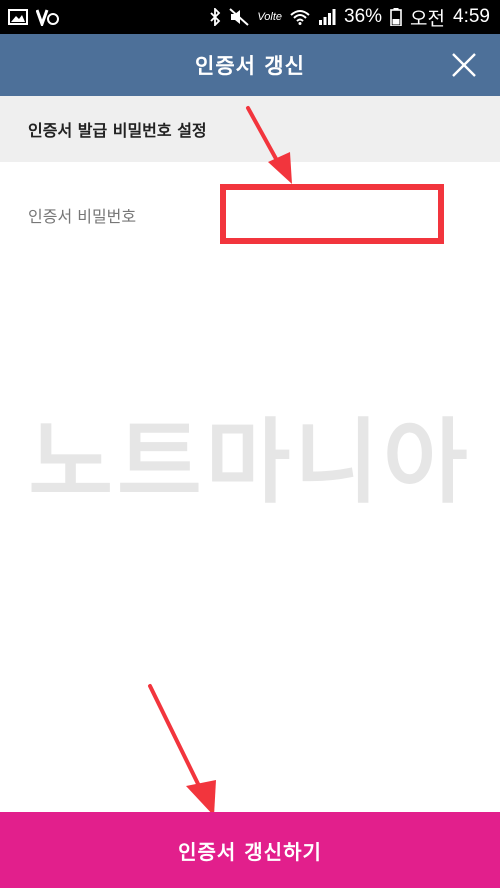  What do you see at coordinates (270, 17) in the screenshot?
I see `network-label: Volte` at bounding box center [270, 17].